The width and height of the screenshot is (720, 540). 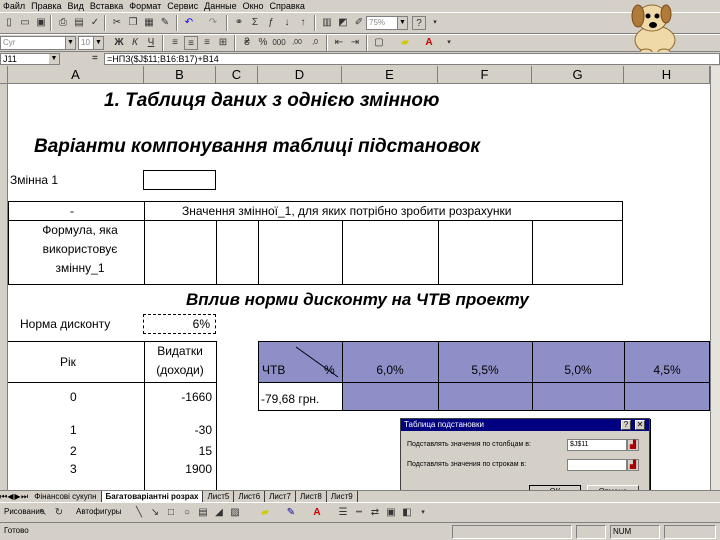 What do you see at coordinates (297, 43) in the screenshot?
I see `increase-decimal-icon: ,00` at bounding box center [297, 43].